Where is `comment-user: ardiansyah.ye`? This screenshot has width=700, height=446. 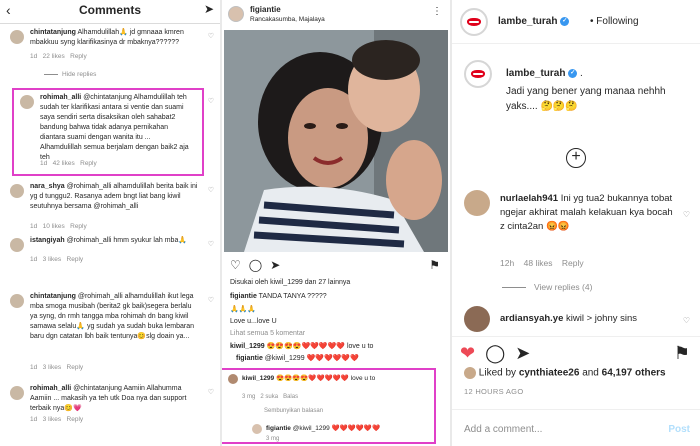 comment-user: ardiansyah.ye is located at coordinates (531, 318).